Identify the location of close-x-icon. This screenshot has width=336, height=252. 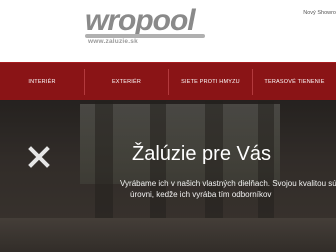
(39, 157).